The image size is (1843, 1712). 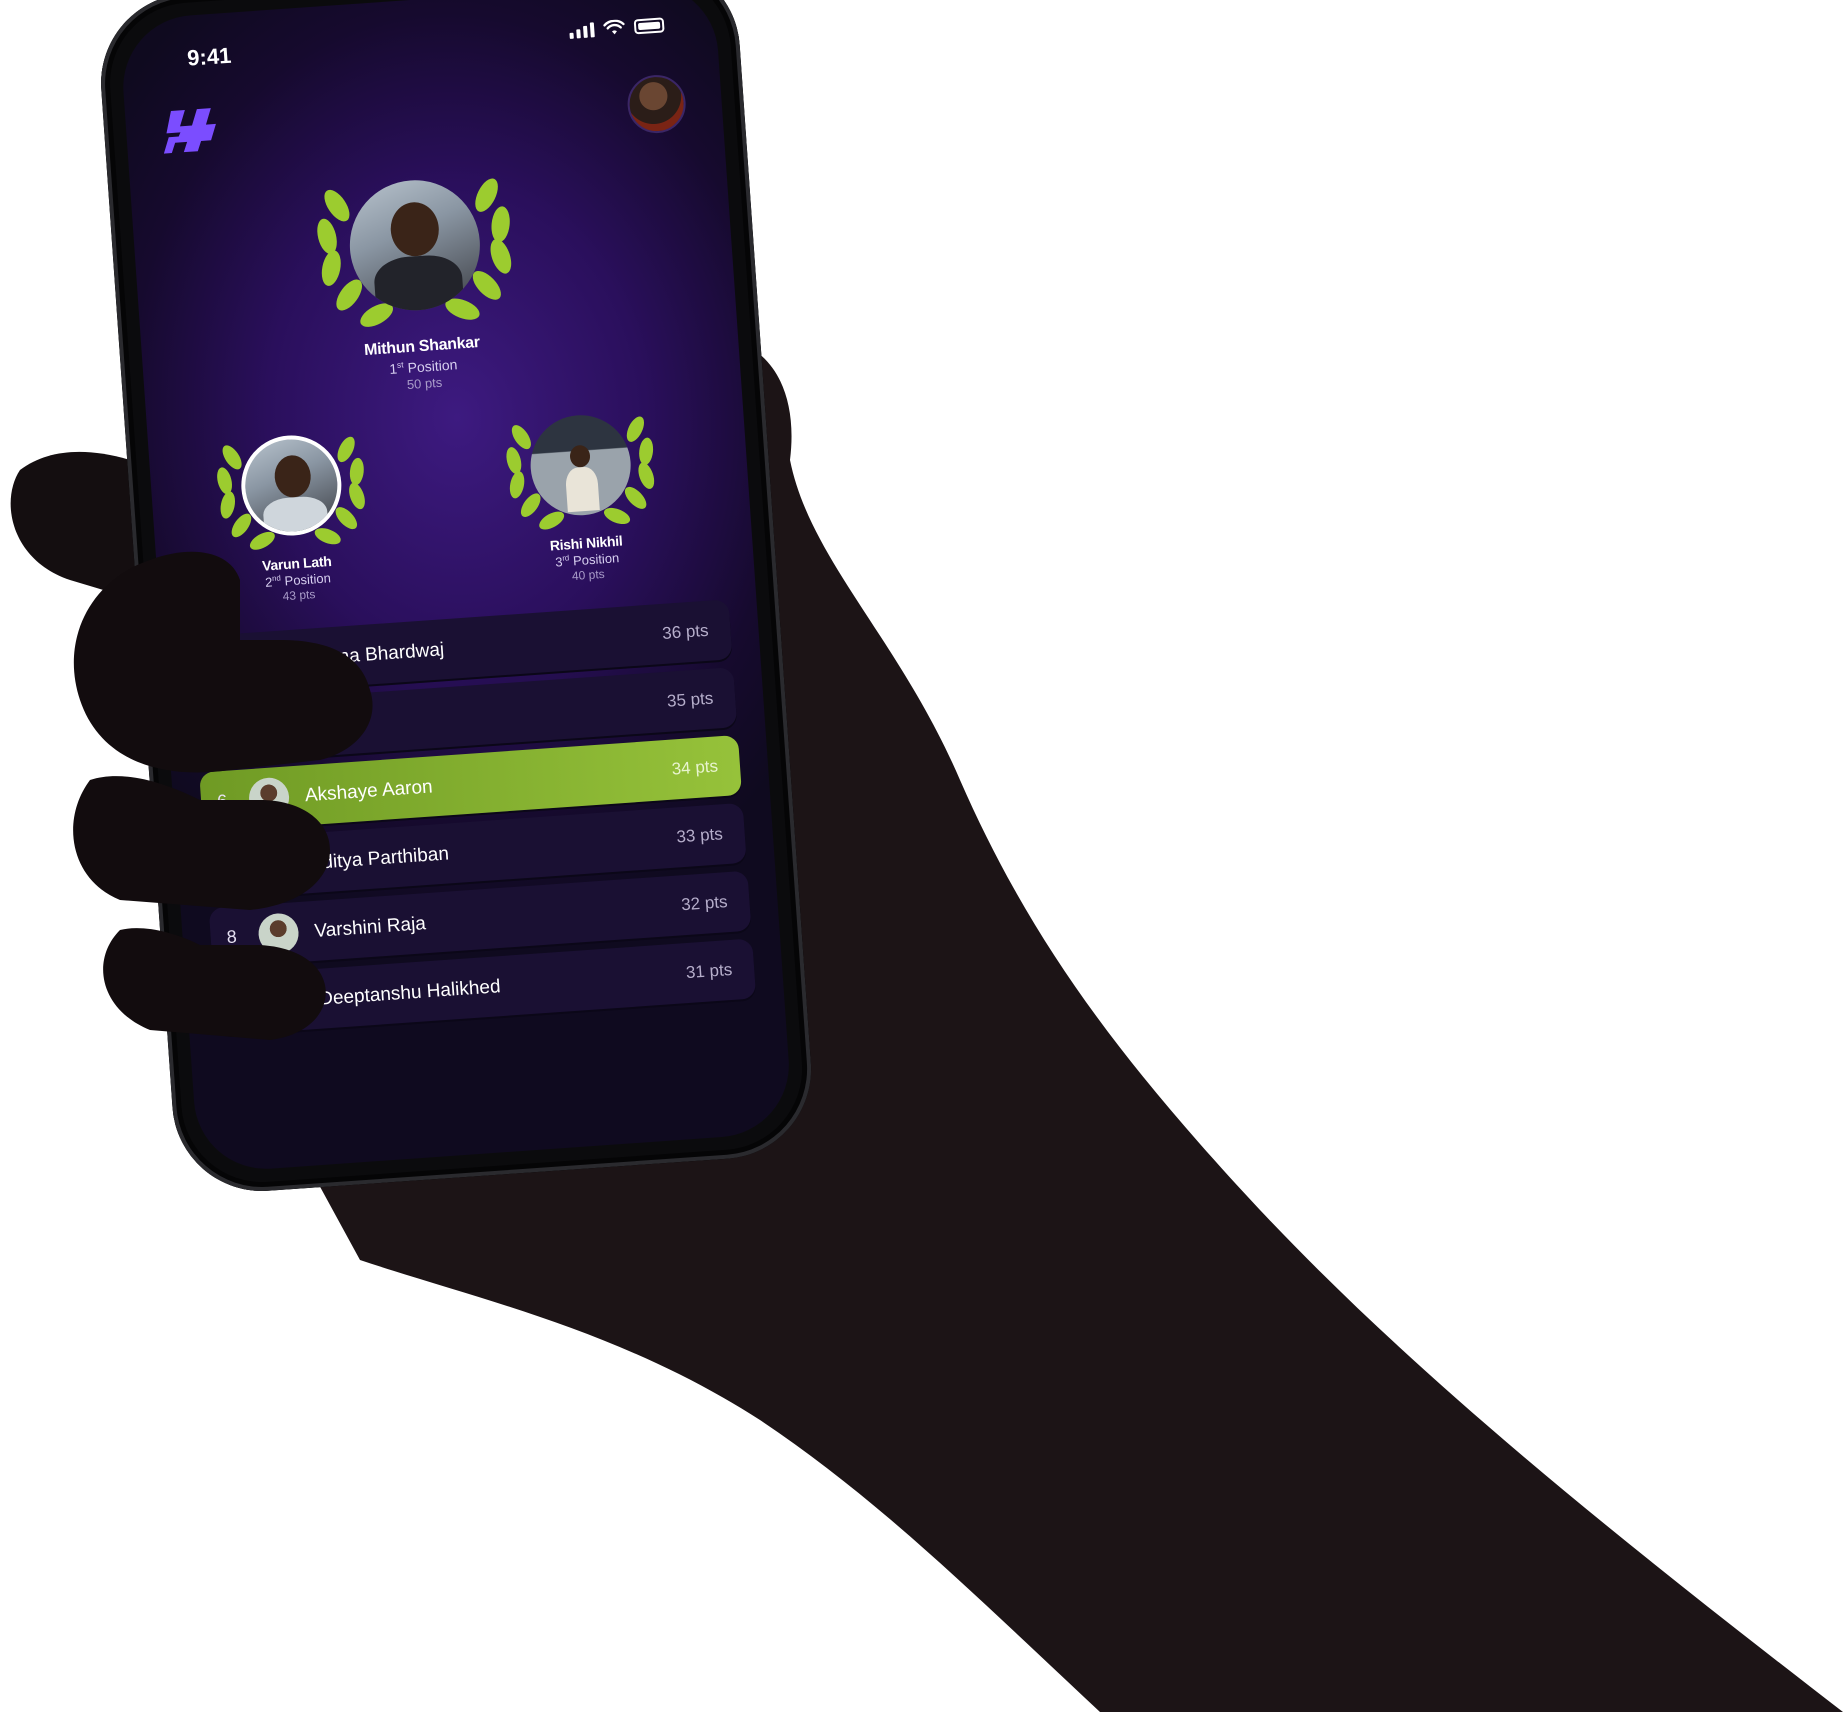 What do you see at coordinates (699, 835) in the screenshot?
I see `row-points: 33 pts` at bounding box center [699, 835].